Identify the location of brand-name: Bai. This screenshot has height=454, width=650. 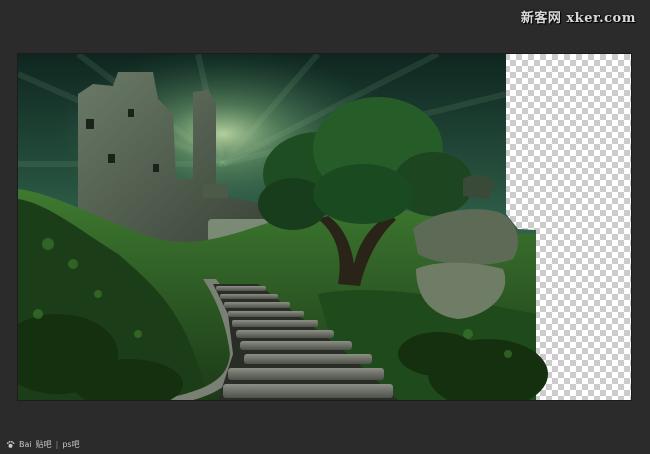
(25, 444).